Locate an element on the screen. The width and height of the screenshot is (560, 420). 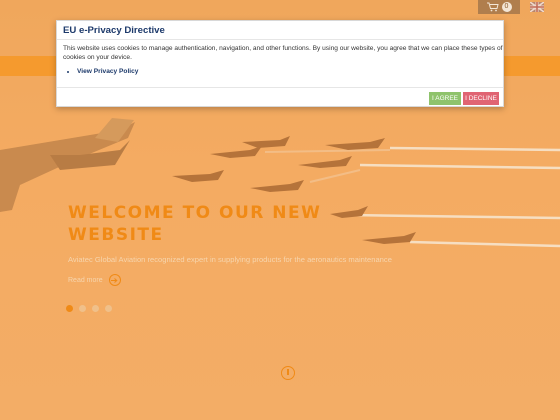
privacy-policy-link: View Privacy Policy is located at coordinates (107, 71).